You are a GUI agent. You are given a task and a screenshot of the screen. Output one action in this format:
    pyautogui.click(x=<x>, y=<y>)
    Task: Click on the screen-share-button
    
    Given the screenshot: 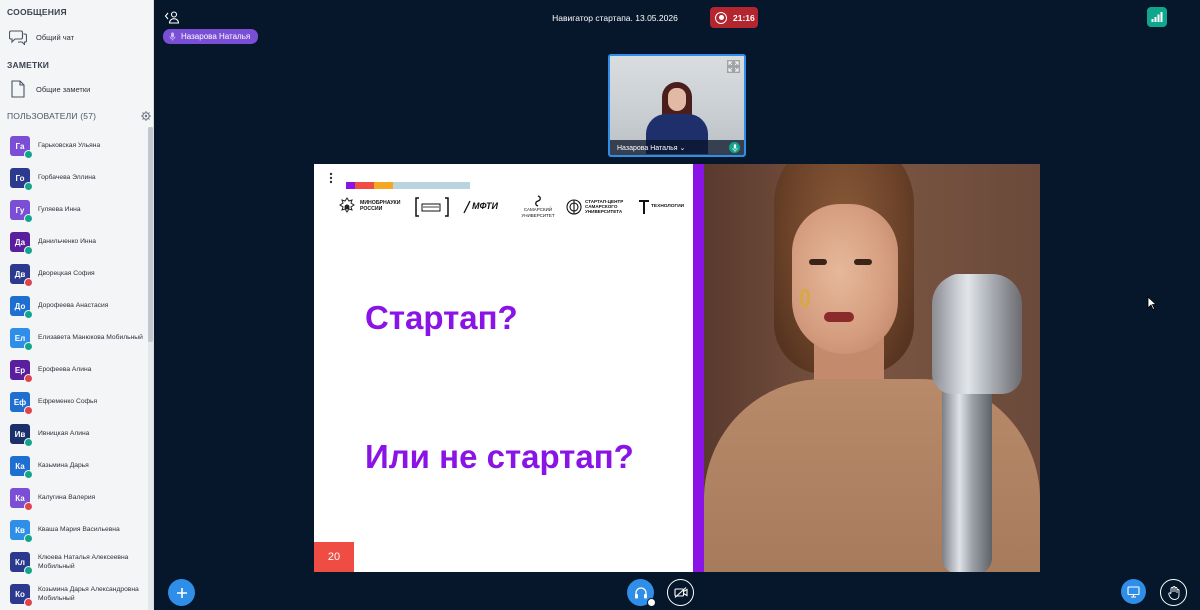 What is the action you would take?
    pyautogui.click(x=1133, y=591)
    